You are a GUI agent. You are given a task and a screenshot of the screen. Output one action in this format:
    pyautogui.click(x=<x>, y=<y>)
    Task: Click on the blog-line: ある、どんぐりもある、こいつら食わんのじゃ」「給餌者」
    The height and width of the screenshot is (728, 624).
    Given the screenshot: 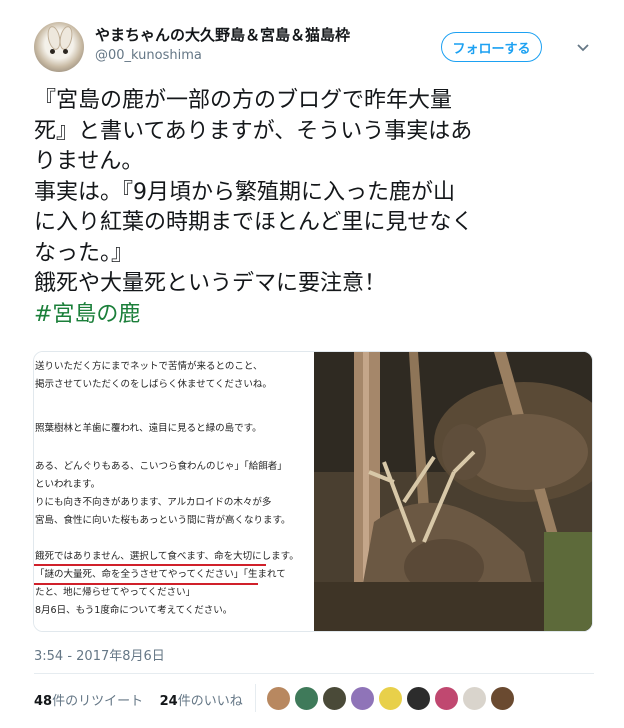 What is the action you would take?
    pyautogui.click(x=161, y=466)
    